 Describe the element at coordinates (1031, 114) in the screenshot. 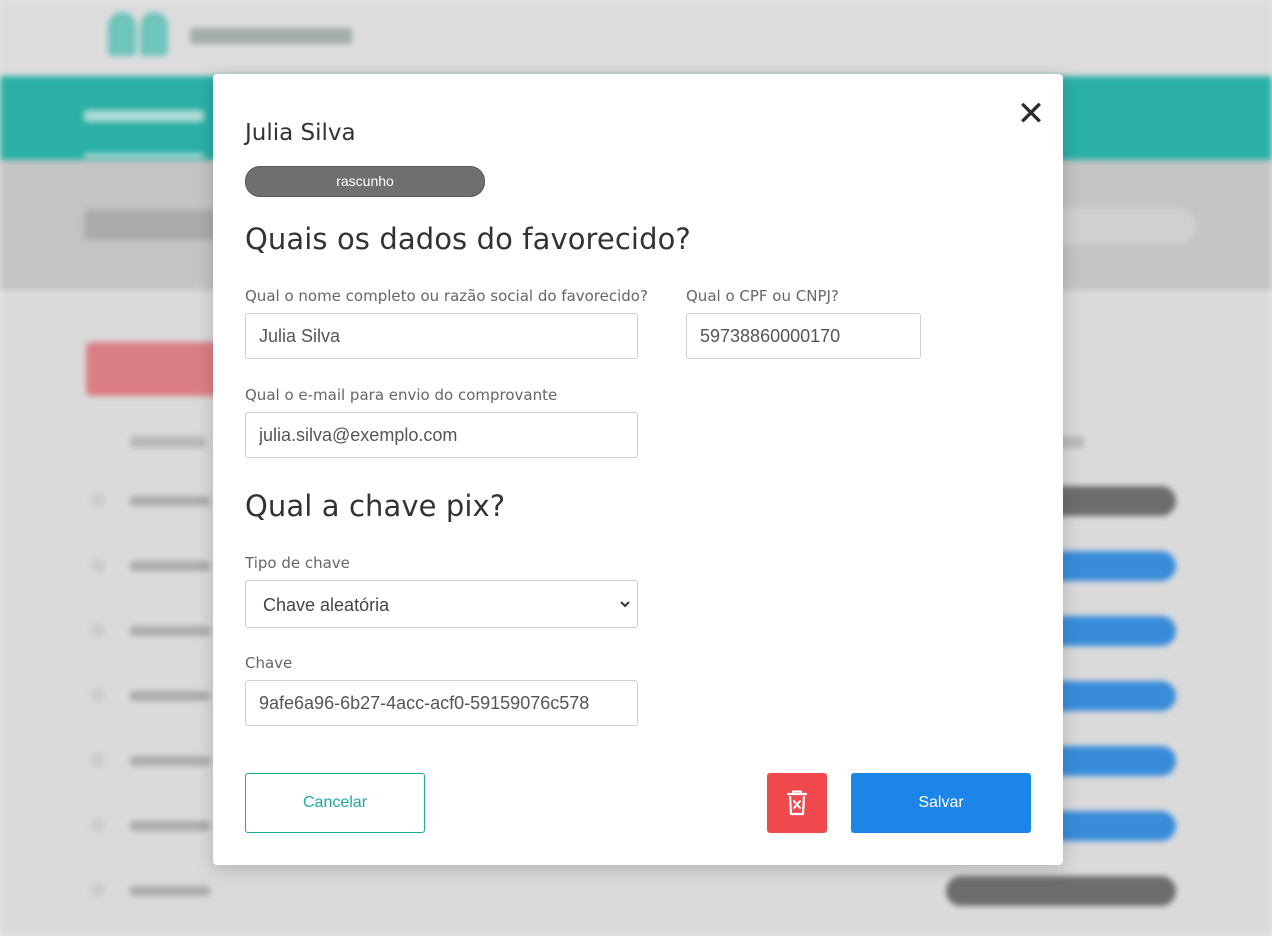

I see `close-icon: ✕` at that location.